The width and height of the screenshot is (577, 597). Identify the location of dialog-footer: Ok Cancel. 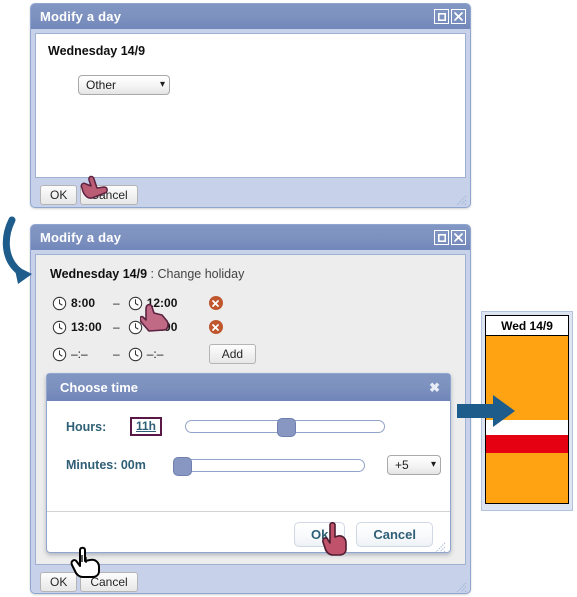
(248, 533).